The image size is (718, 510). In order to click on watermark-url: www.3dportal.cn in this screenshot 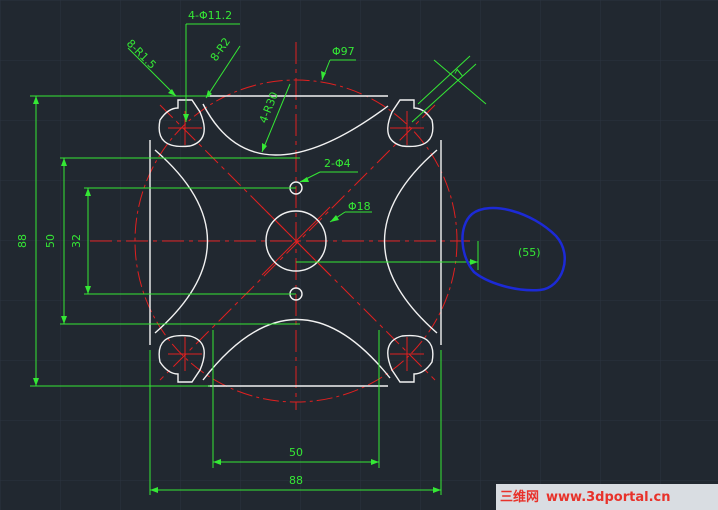, I will do `click(608, 497)`.